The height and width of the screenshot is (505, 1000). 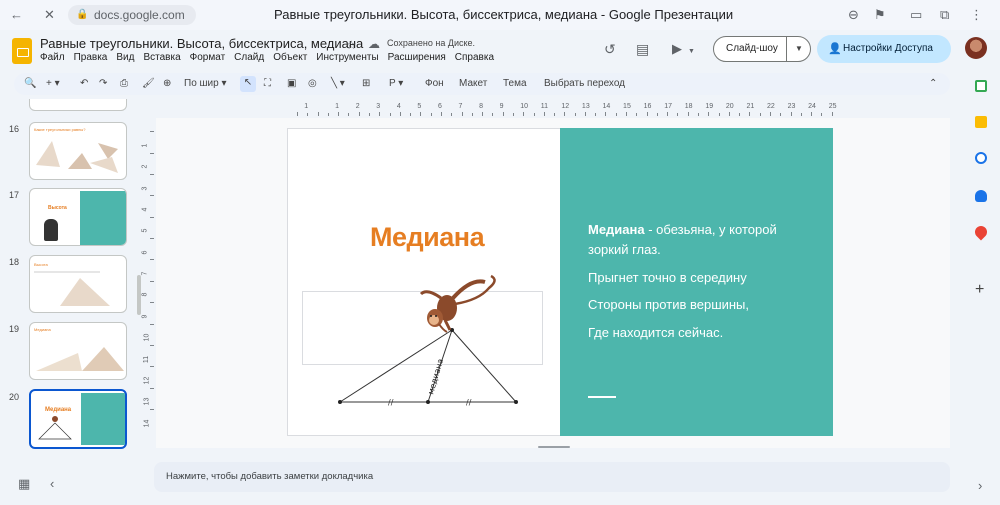 What do you see at coordinates (981, 158) in the screenshot?
I see `tasks-icon` at bounding box center [981, 158].